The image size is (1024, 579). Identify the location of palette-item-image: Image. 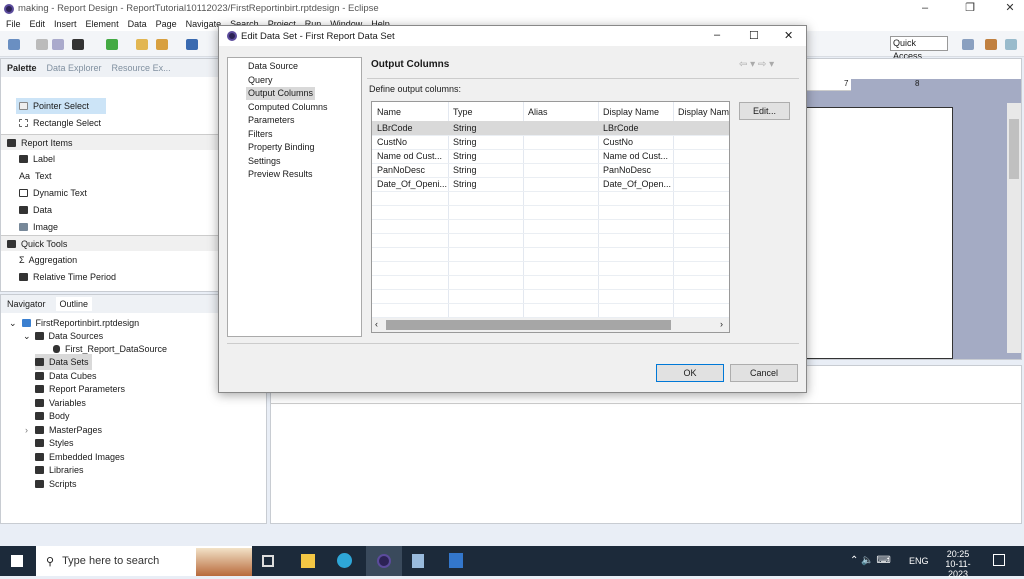
(38, 227).